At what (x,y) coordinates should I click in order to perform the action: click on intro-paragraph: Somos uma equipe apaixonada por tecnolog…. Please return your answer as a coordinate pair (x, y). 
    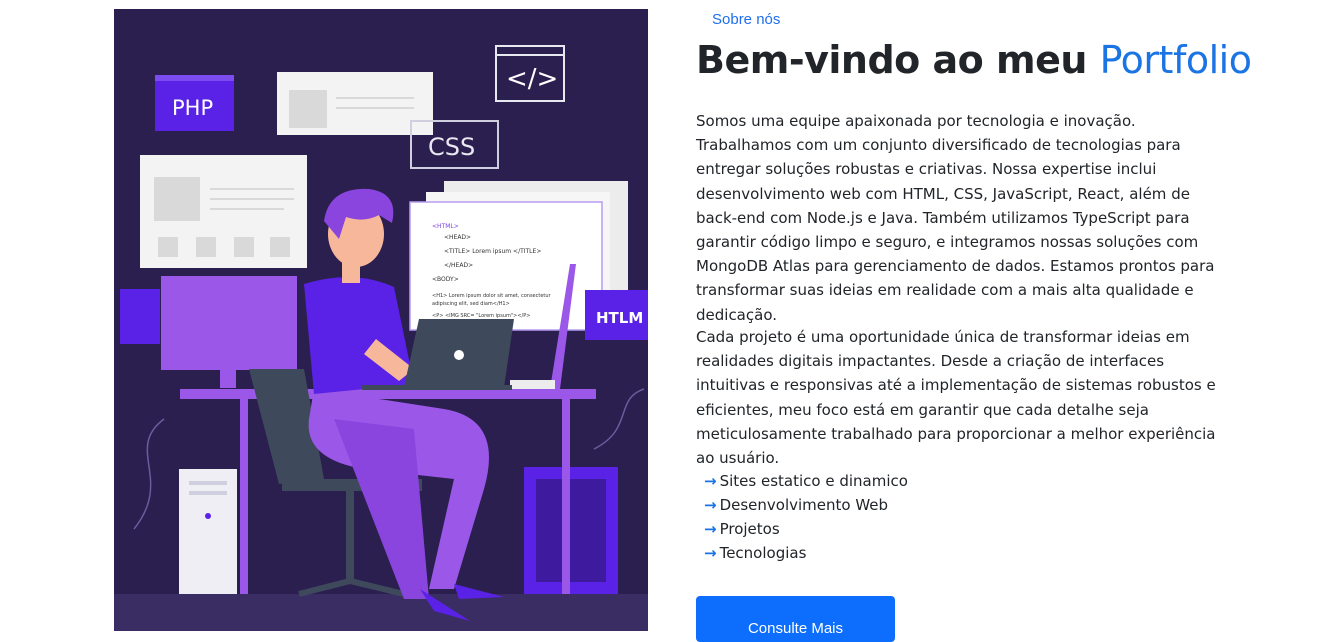
    Looking at the image, I should click on (955, 218).